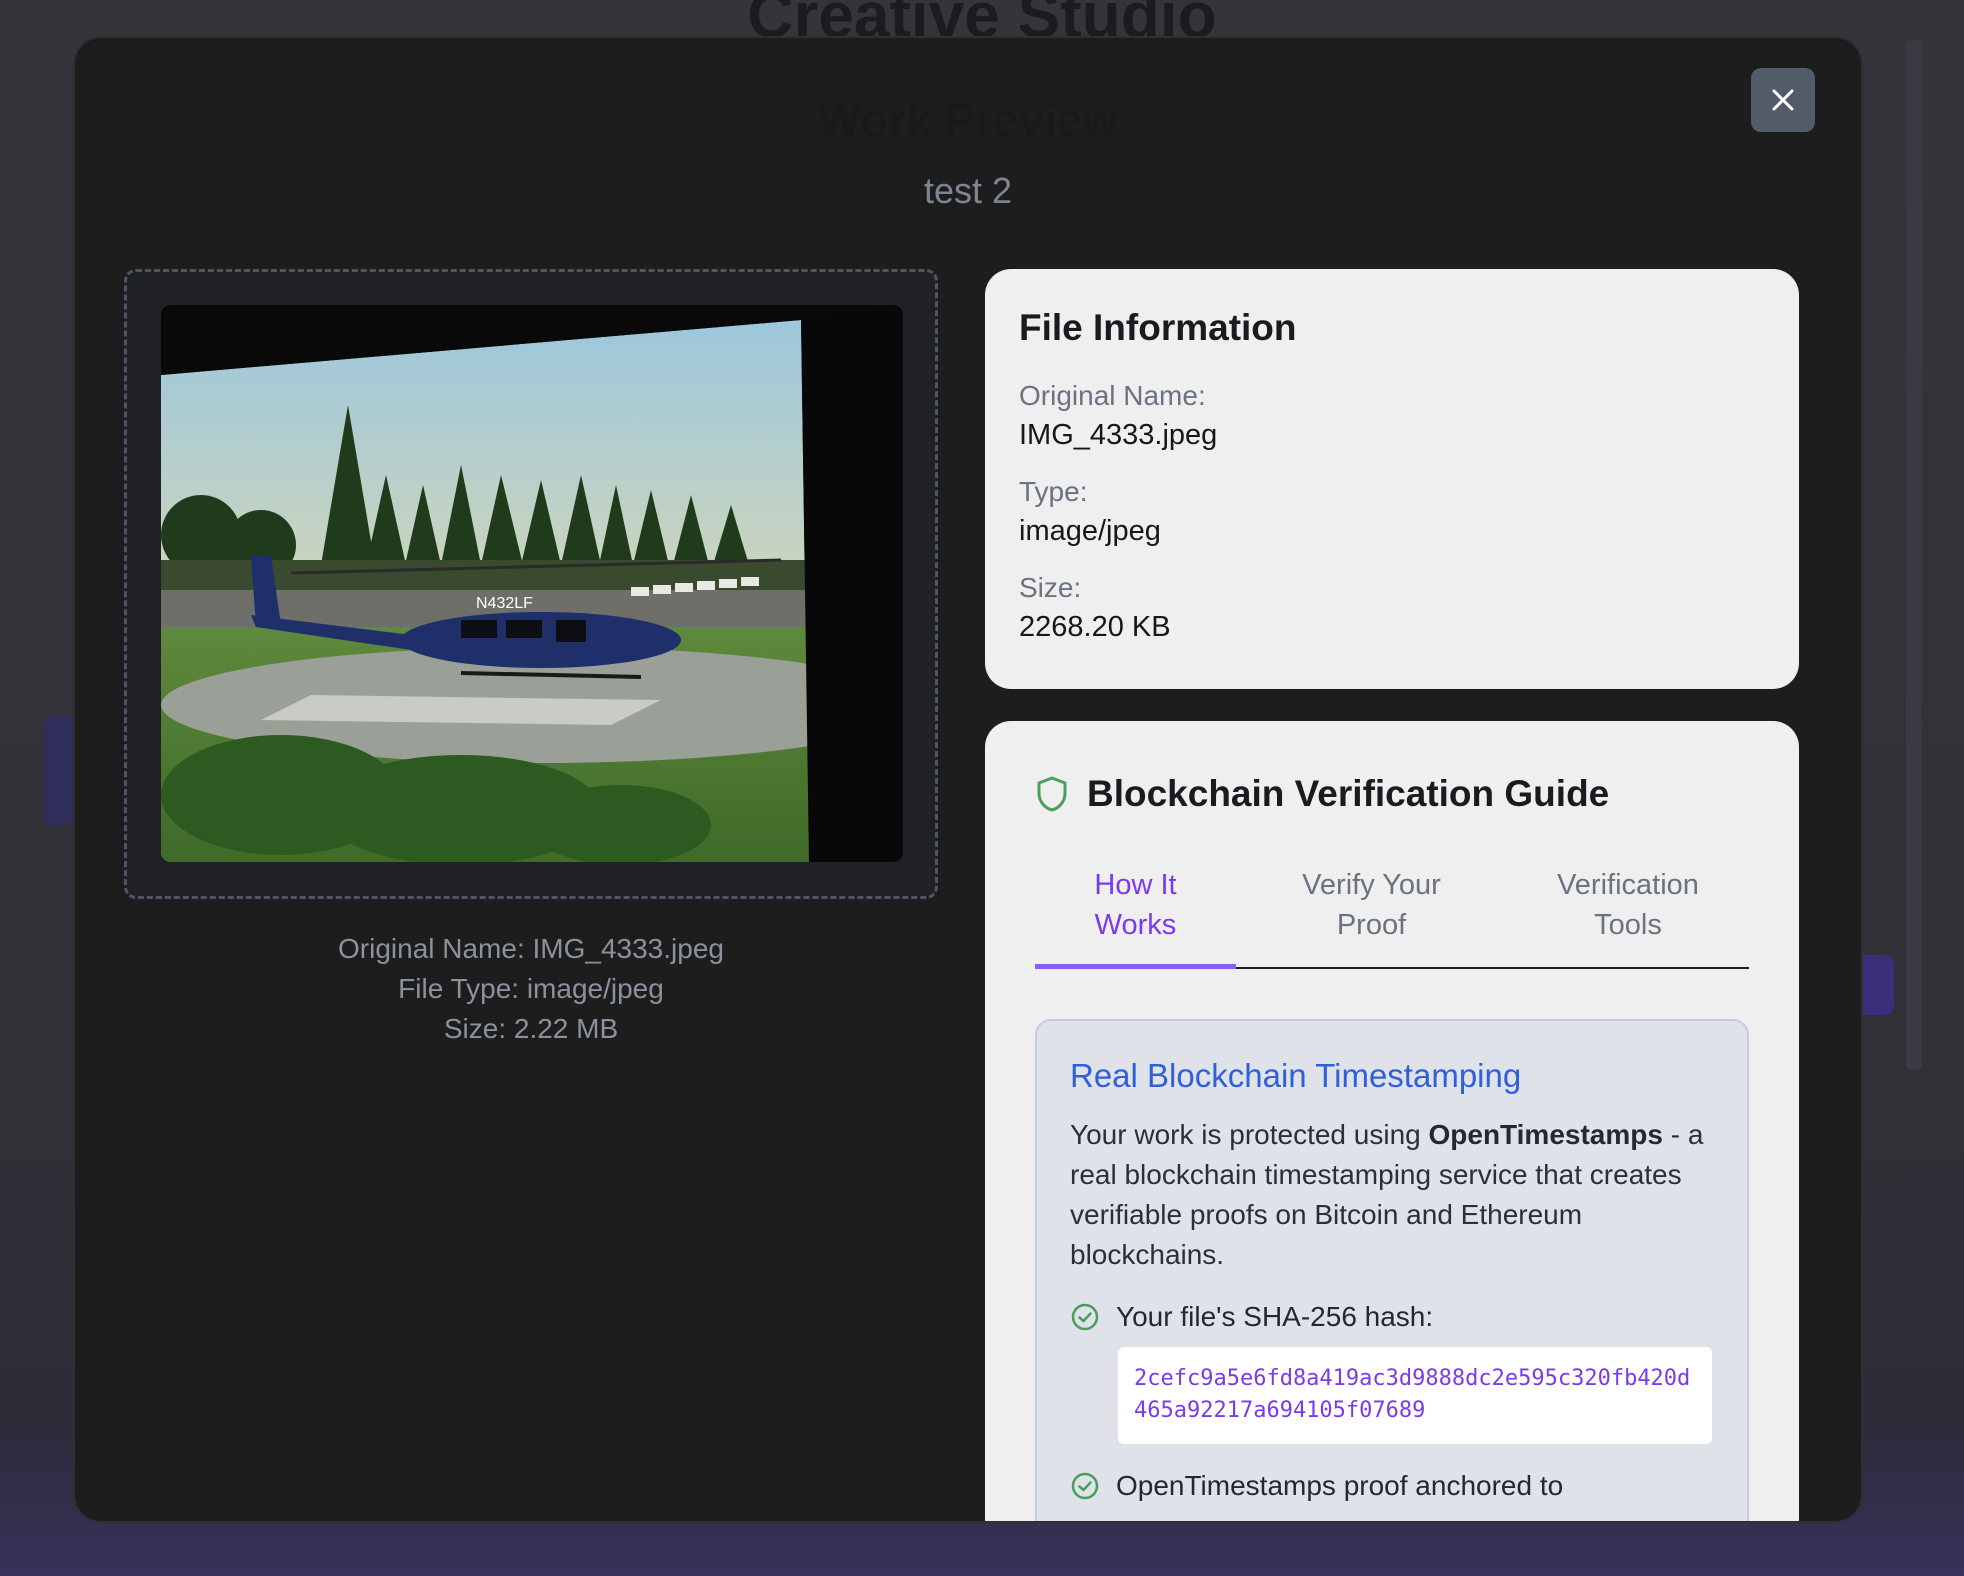  I want to click on guide-title: Blockchain Verification Guide, so click(1348, 793).